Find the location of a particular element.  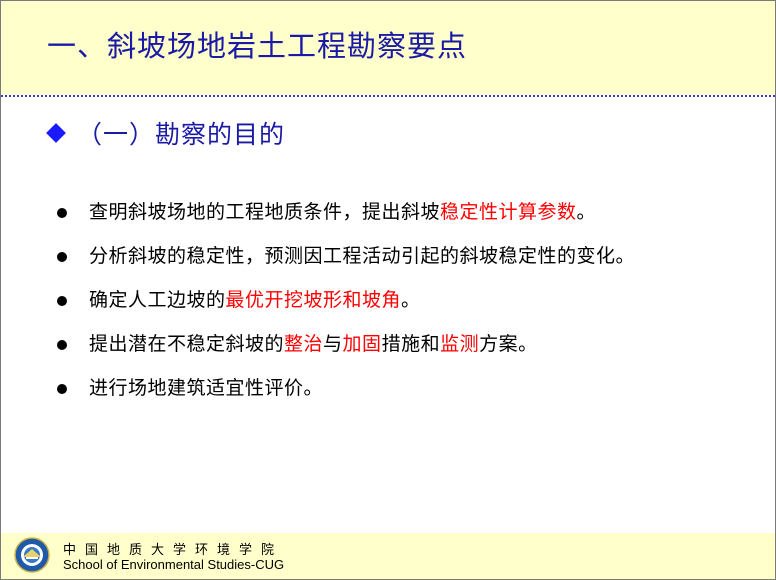

bullet-item: 进行场地建筑适宜性评价。 is located at coordinates (346, 395).